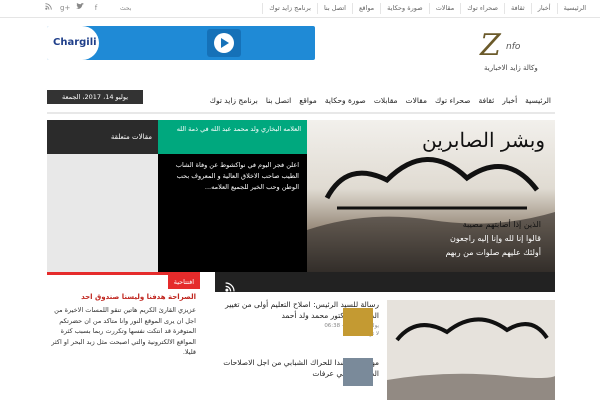 The width and height of the screenshot is (600, 400). What do you see at coordinates (574, 8) in the screenshot?
I see `top-nav-item: الرئيسية` at bounding box center [574, 8].